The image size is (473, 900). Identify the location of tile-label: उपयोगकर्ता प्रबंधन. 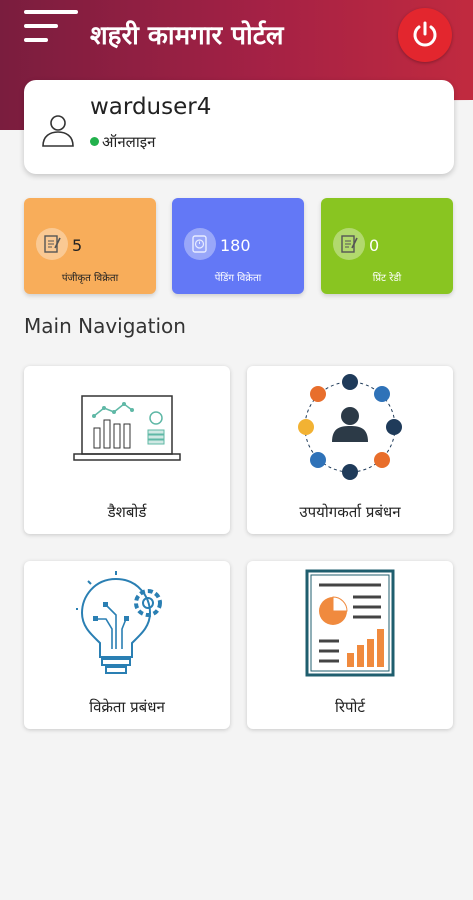
(350, 512).